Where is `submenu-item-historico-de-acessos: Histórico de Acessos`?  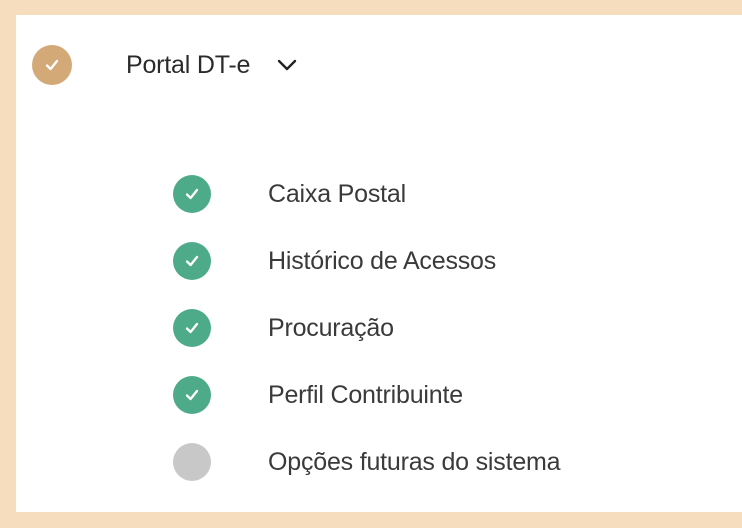
submenu-item-historico-de-acessos: Histórico de Acessos is located at coordinates (366, 261).